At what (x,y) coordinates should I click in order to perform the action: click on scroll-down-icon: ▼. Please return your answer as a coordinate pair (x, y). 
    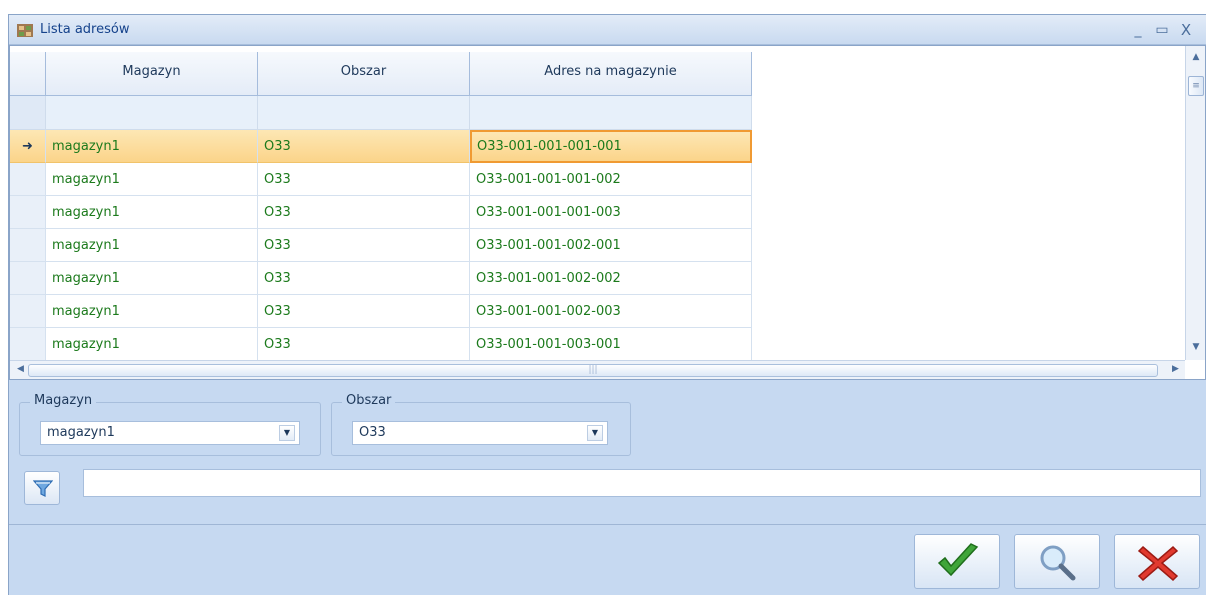
    Looking at the image, I should click on (1196, 347).